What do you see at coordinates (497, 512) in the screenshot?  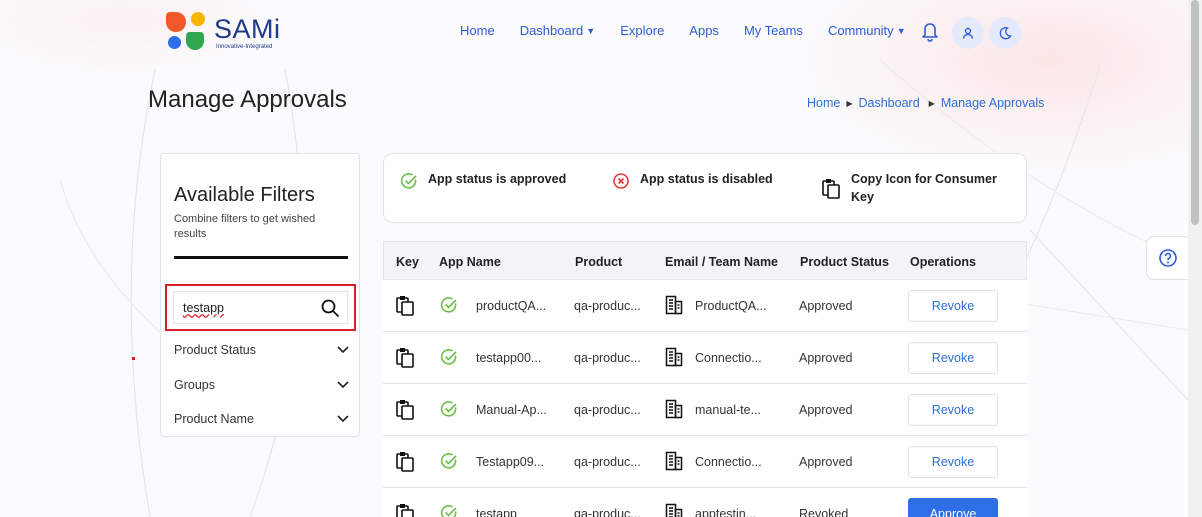 I see `app-name: testapp` at bounding box center [497, 512].